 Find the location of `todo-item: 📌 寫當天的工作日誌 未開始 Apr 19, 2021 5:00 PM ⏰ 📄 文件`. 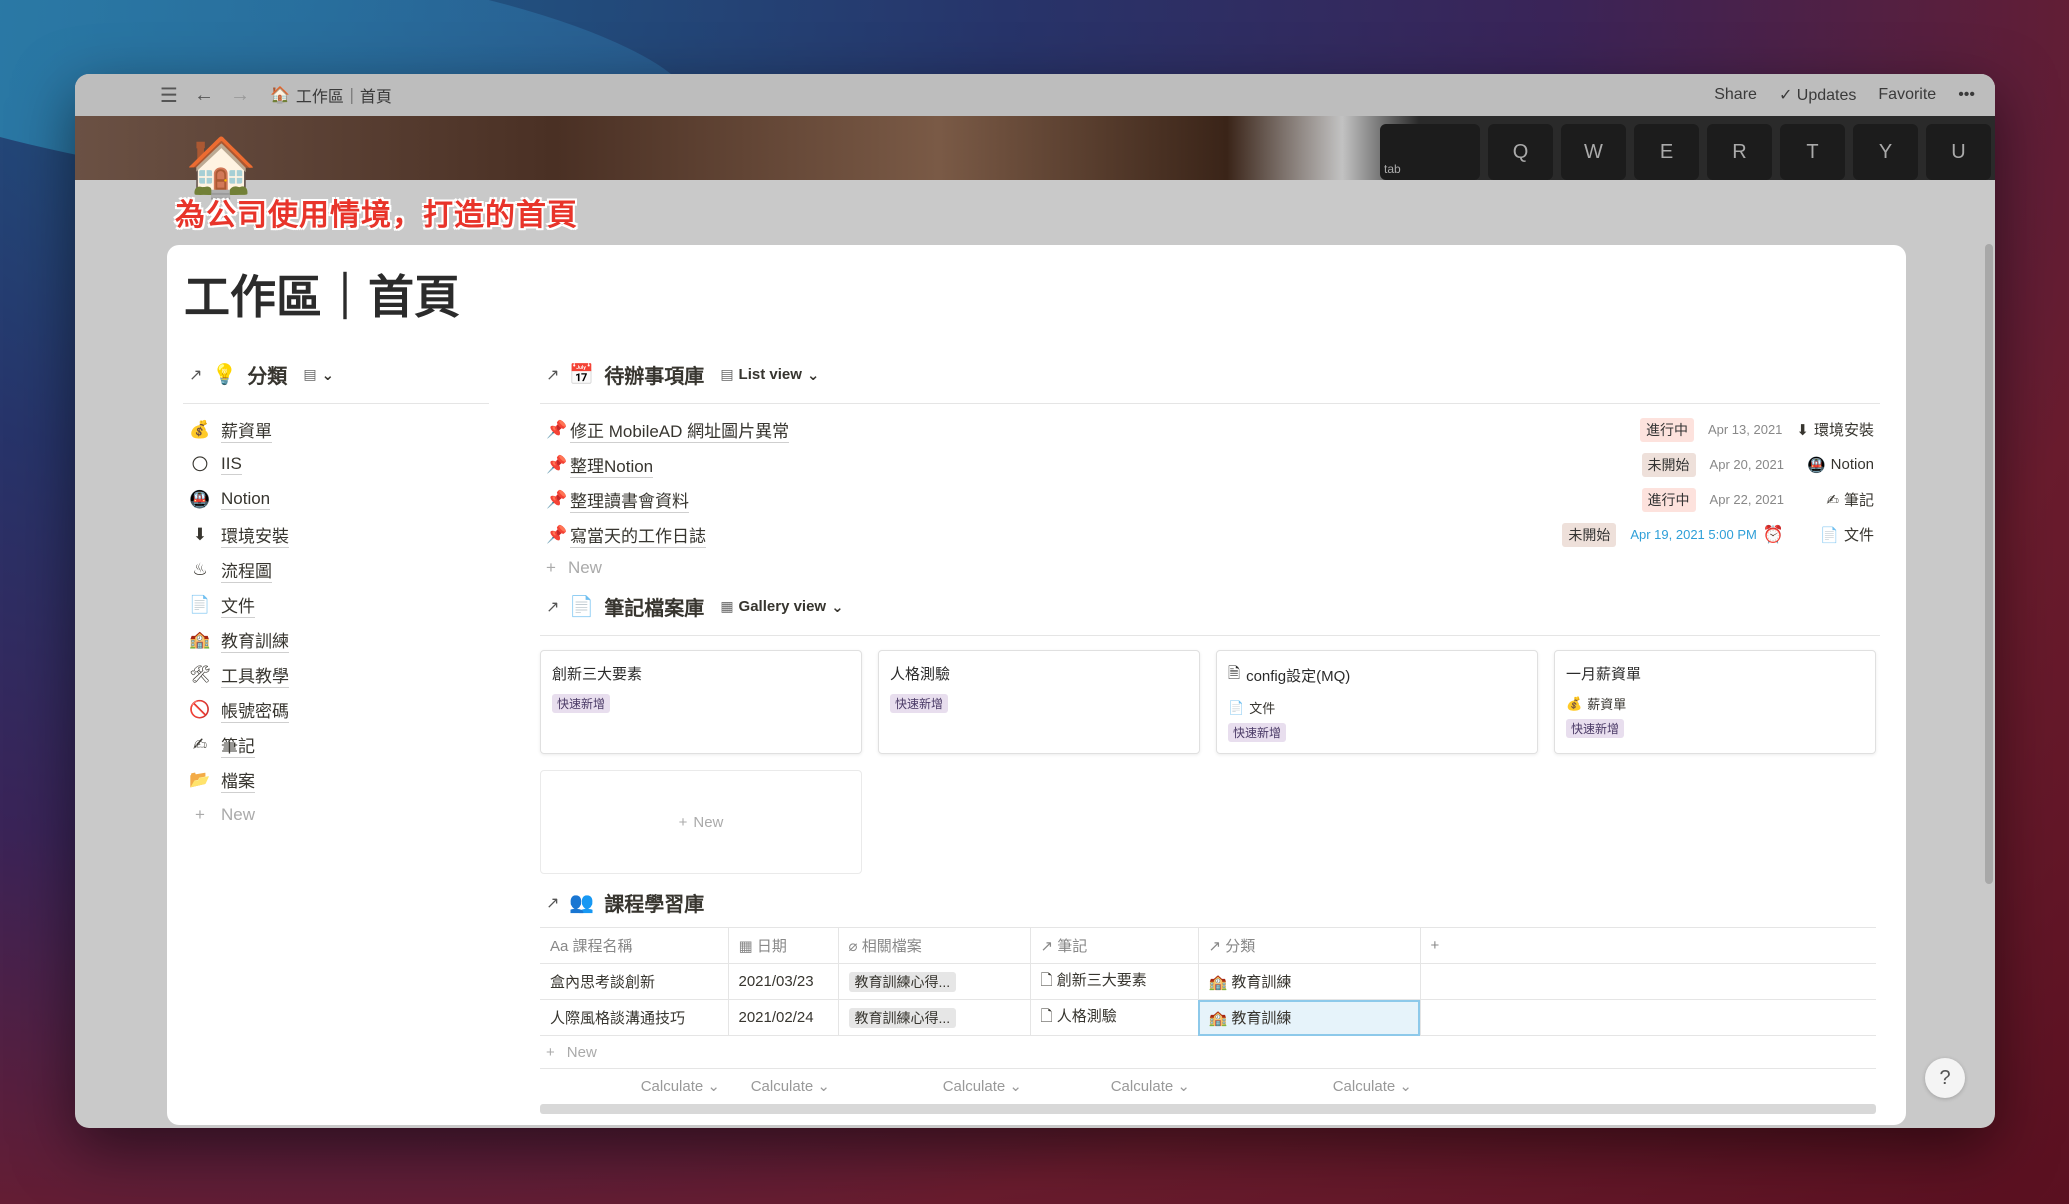

todo-item: 📌 寫當天的工作日誌 未開始 Apr 19, 2021 5:00 PM ⏰ 📄 文件 is located at coordinates (1210, 534).